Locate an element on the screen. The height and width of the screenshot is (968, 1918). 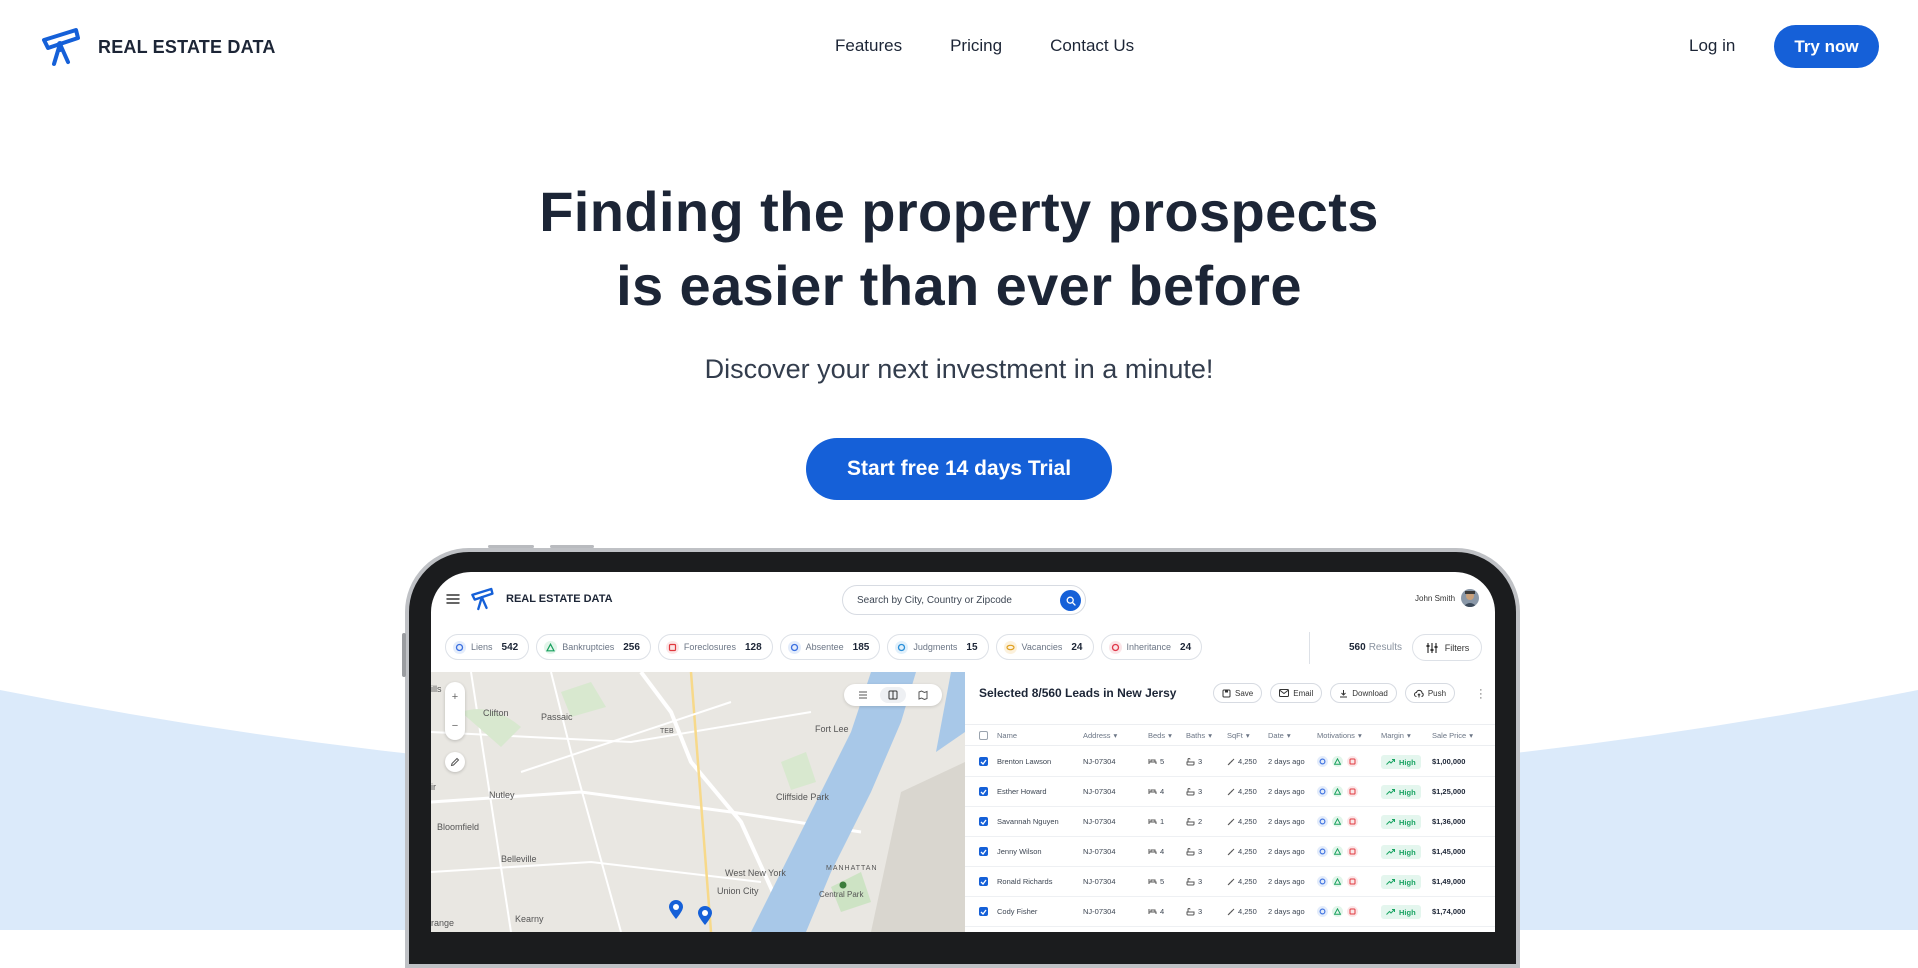
nav-pricing-link: Pricing is located at coordinates (976, 46).